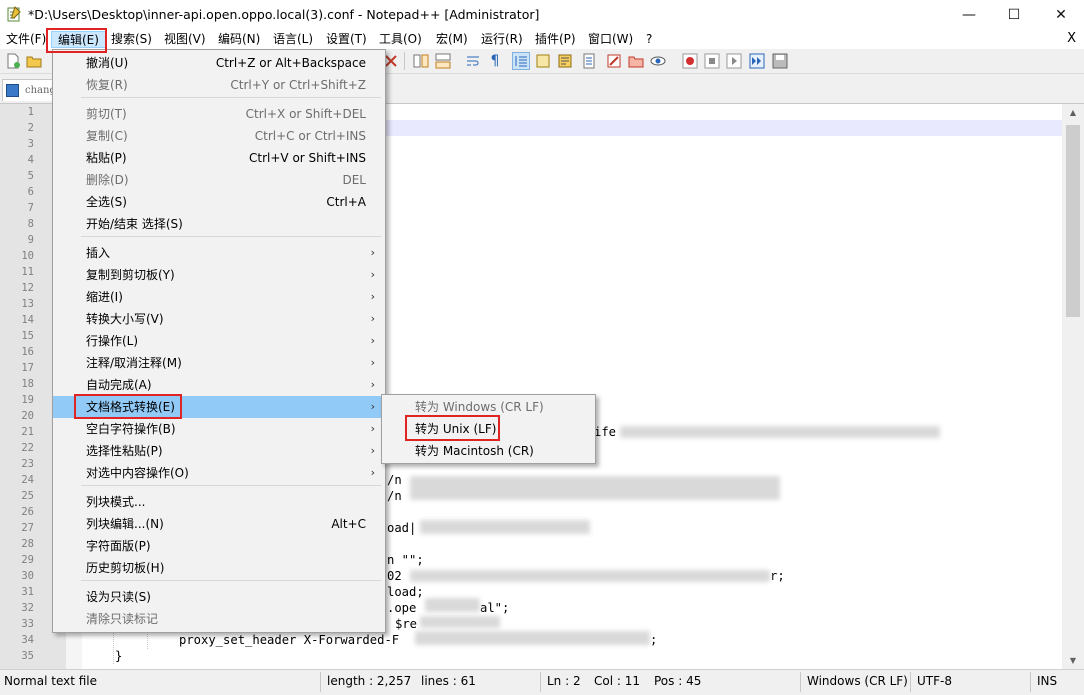 This screenshot has width=1084, height=695. What do you see at coordinates (34, 61) in the screenshot?
I see `open-file-icon` at bounding box center [34, 61].